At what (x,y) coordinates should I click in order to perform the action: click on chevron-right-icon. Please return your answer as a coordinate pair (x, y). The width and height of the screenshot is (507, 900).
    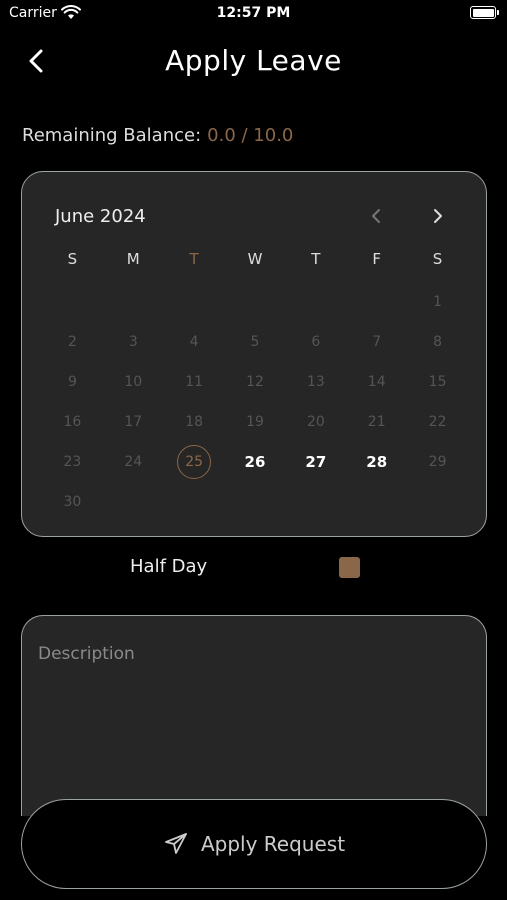
    Looking at the image, I should click on (438, 216).